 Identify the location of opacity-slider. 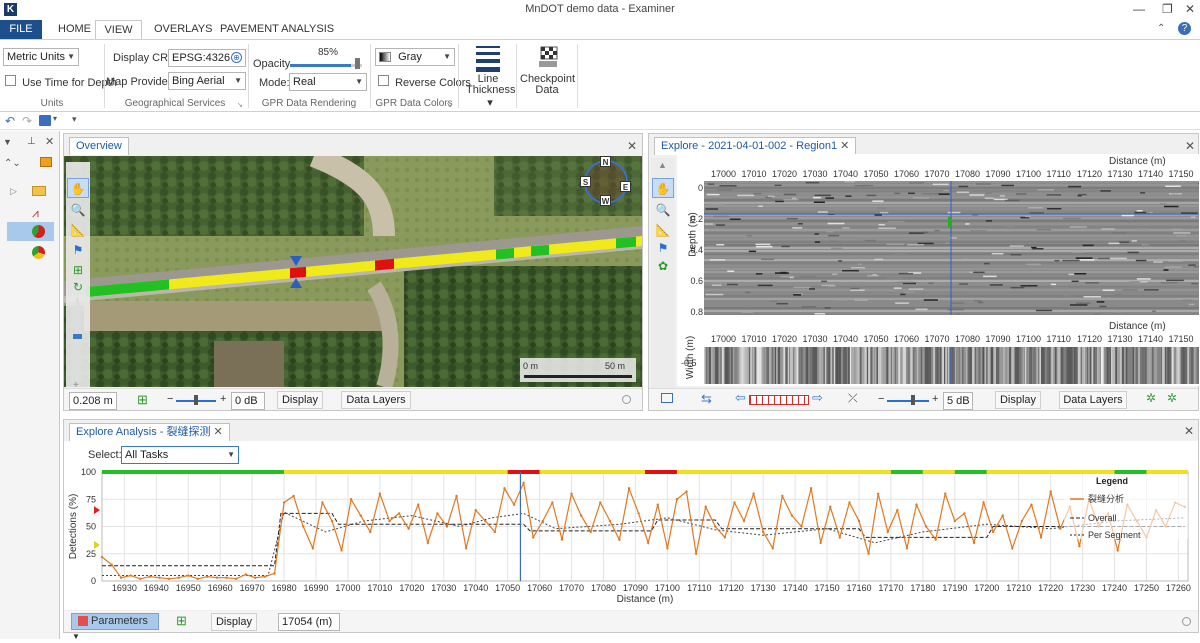
(326, 65).